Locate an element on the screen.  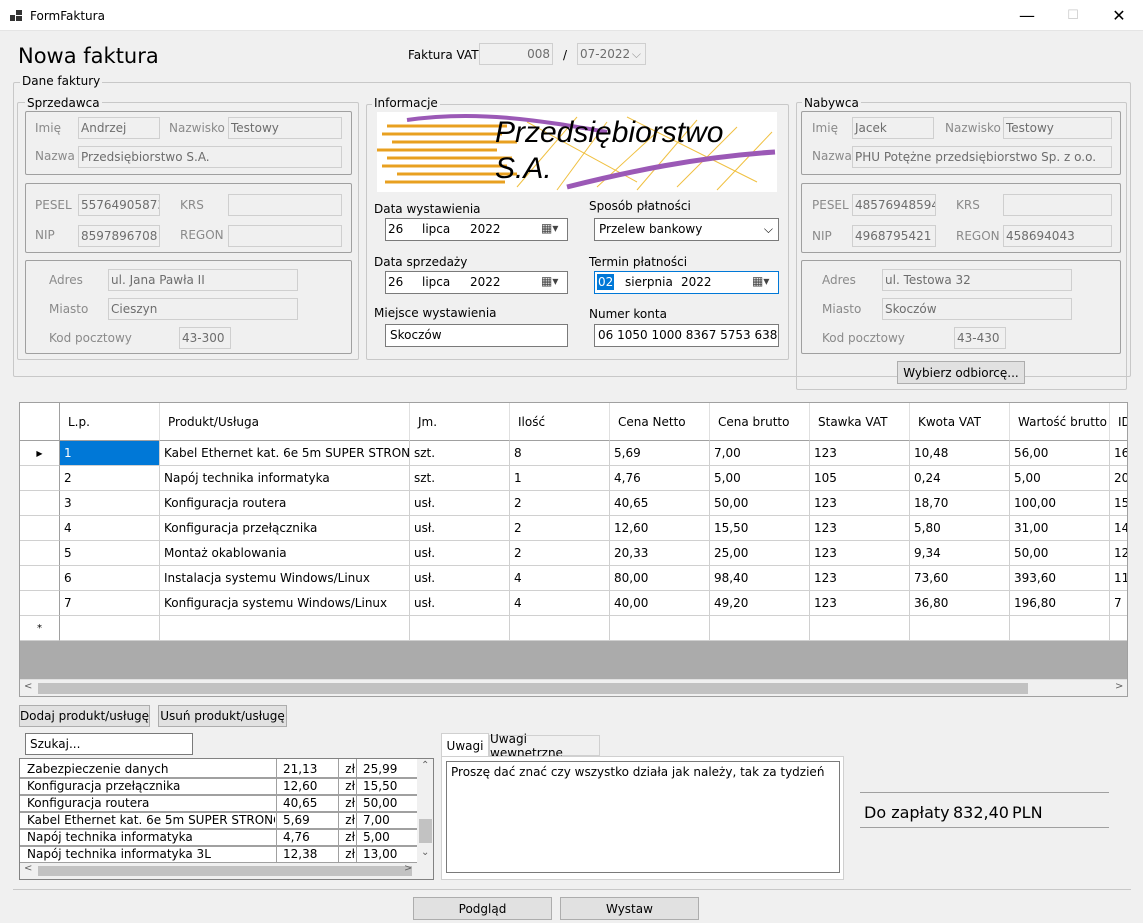
column-header: Jm. is located at coordinates (460, 422).